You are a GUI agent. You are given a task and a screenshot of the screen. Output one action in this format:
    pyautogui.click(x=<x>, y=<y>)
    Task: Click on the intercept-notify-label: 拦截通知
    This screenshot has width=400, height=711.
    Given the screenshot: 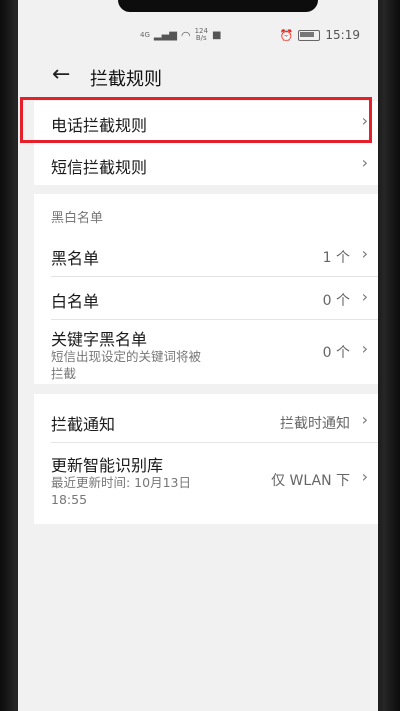 What is the action you would take?
    pyautogui.click(x=83, y=424)
    